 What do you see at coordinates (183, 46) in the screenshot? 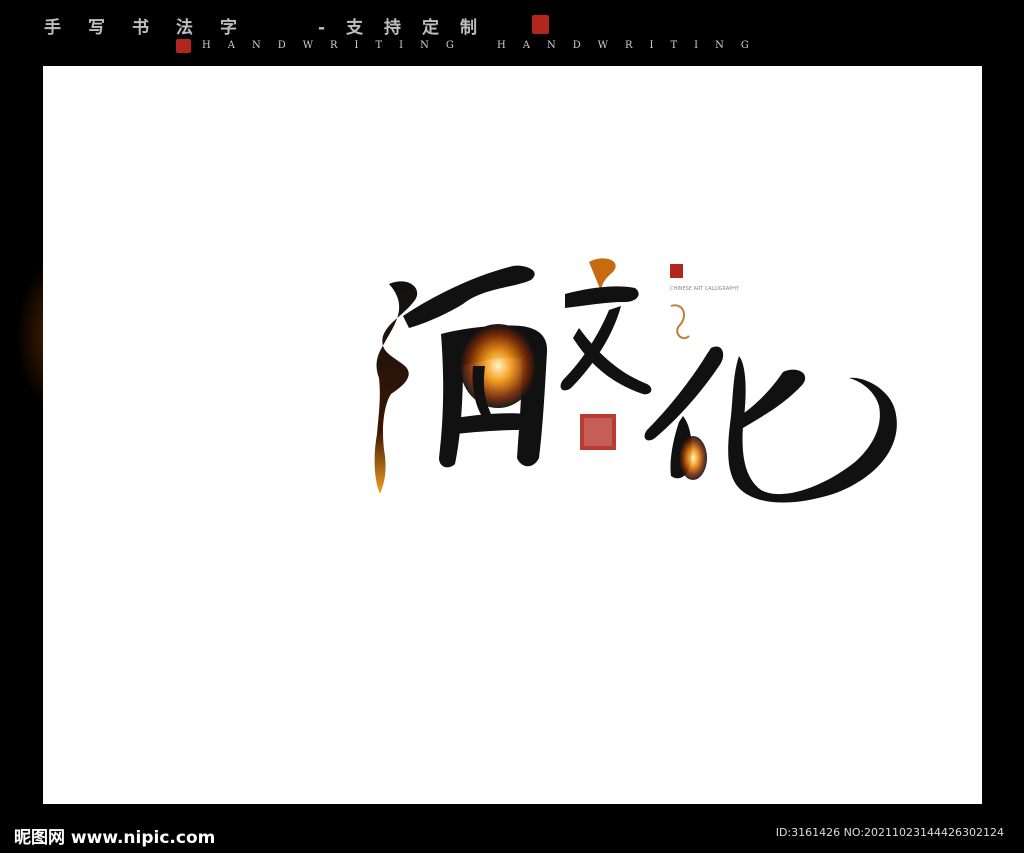
I see `red-seal-left` at bounding box center [183, 46].